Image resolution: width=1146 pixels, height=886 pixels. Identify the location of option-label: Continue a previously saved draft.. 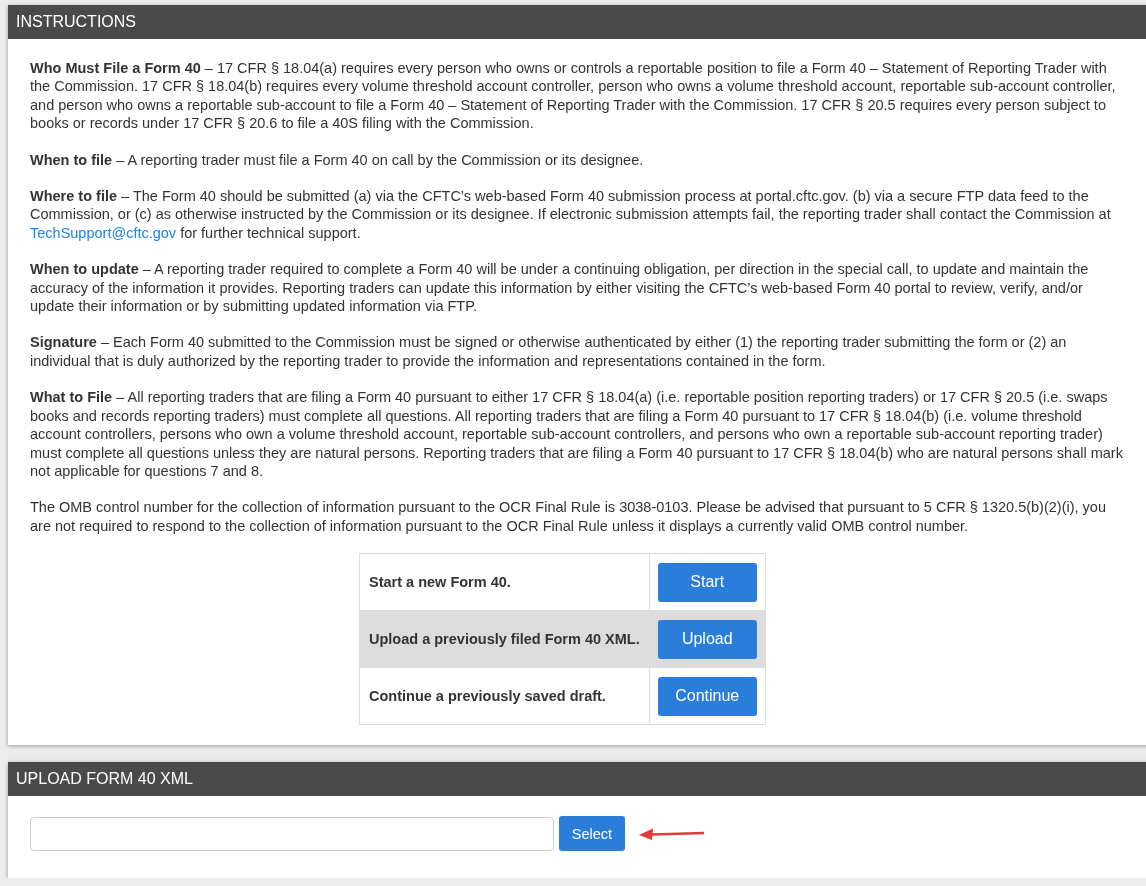
(504, 696).